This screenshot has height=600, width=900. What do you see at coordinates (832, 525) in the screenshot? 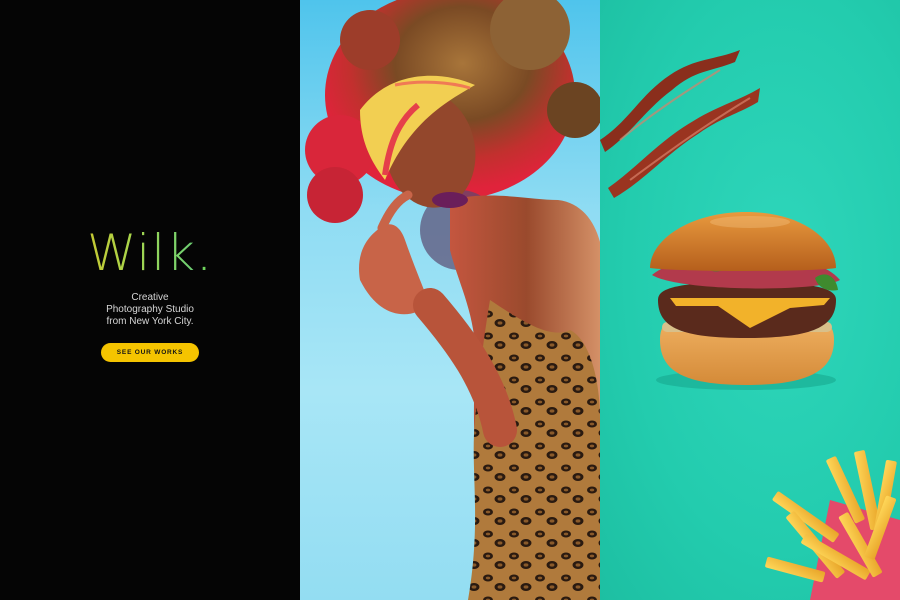
I see `fries` at bounding box center [832, 525].